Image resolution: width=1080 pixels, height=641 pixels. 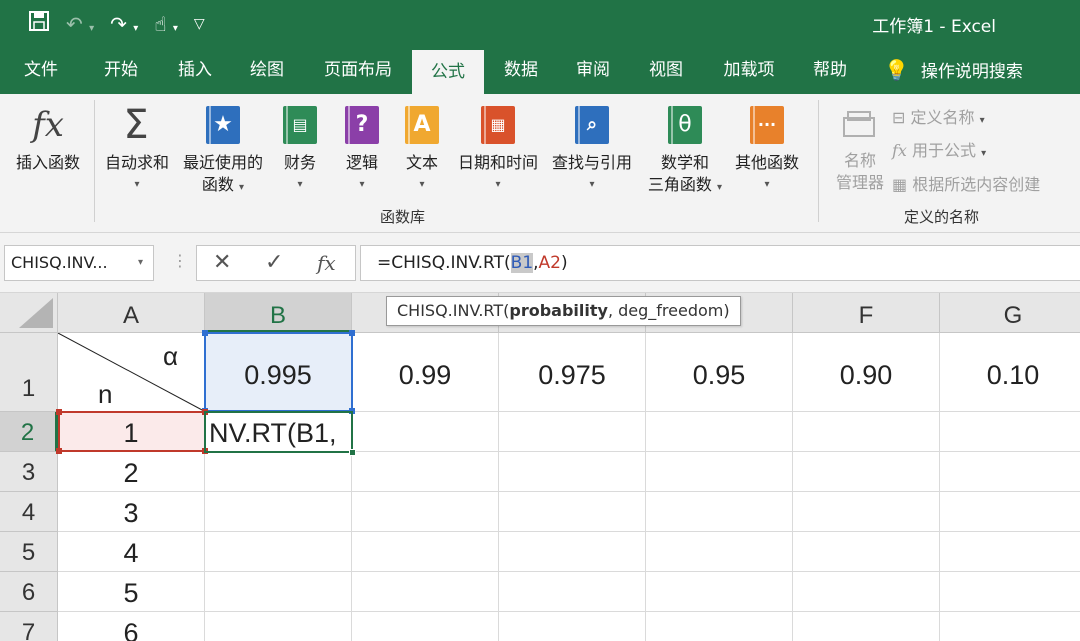 What do you see at coordinates (121, 70) in the screenshot?
I see `tab-home: 开始` at bounding box center [121, 70].